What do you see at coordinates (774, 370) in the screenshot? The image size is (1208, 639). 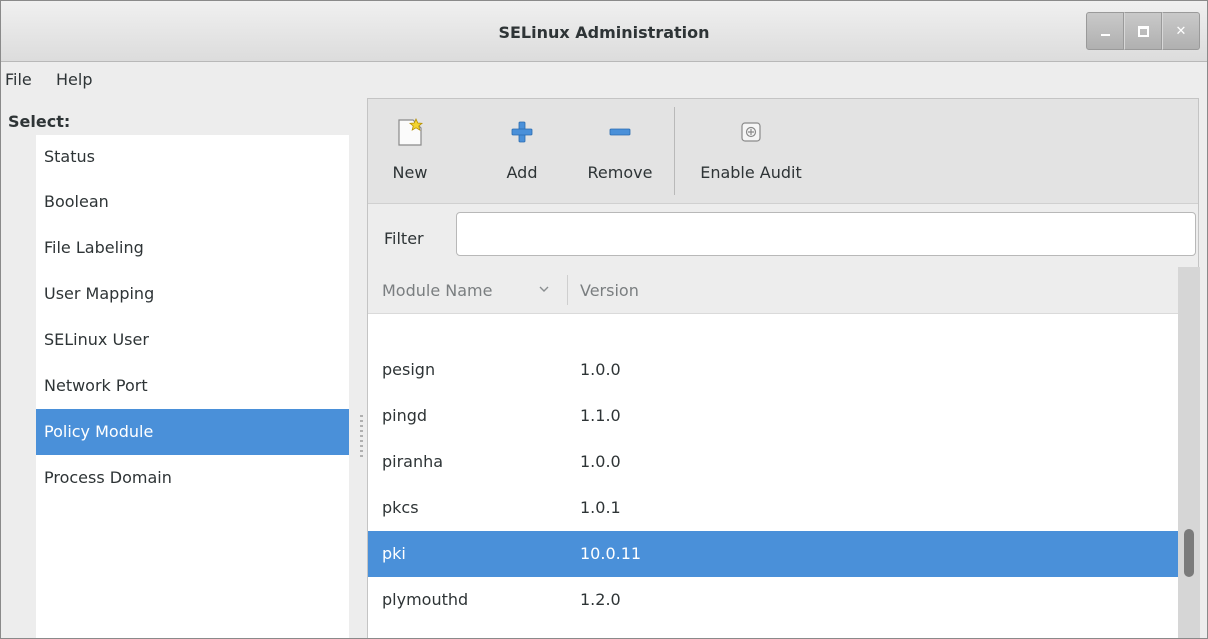 I see `table-row: pesign 1.0.0` at bounding box center [774, 370].